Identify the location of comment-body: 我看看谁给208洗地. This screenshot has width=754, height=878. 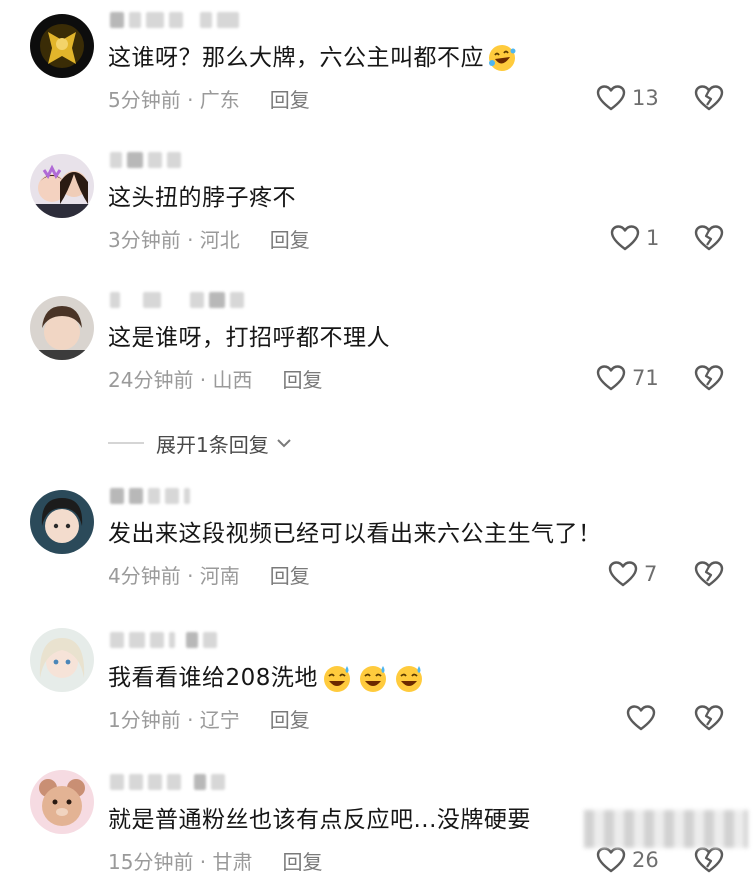
(213, 678).